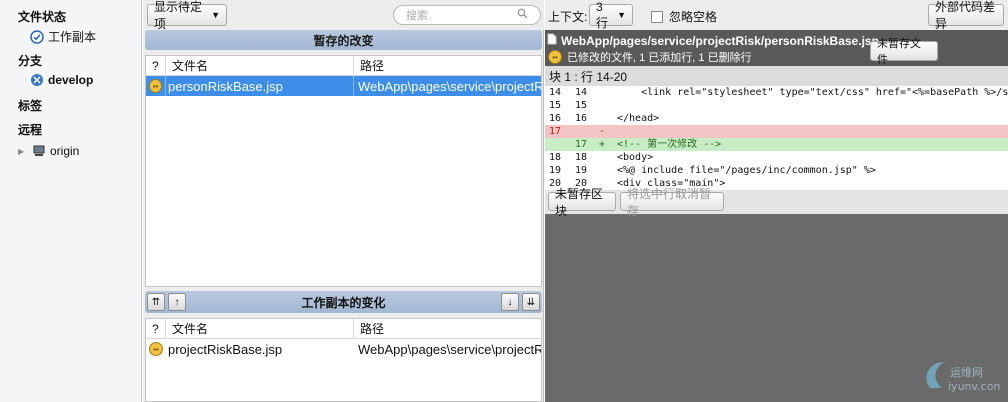  What do you see at coordinates (672, 202) in the screenshot?
I see `unstage-selected-lines-button: 将选中行取消暂存` at bounding box center [672, 202].